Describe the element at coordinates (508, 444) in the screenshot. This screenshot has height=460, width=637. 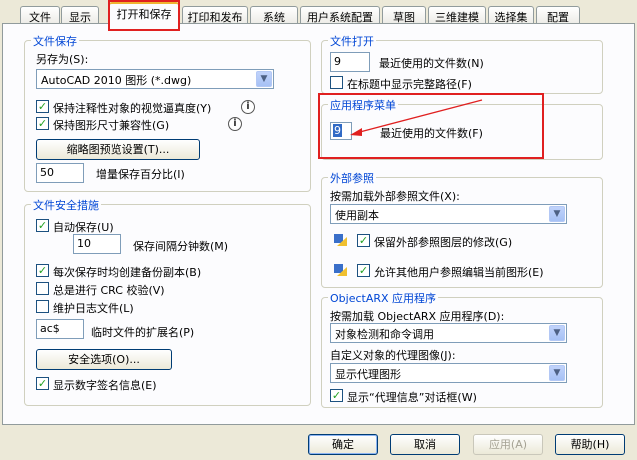
I see `apply-button: 应用(A)` at that location.